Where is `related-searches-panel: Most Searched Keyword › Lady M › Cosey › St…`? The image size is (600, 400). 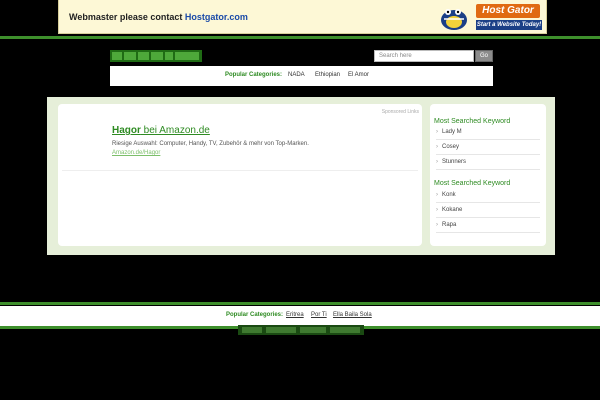 related-searches-panel: Most Searched Keyword › Lady M › Cosey › St… is located at coordinates (488, 175).